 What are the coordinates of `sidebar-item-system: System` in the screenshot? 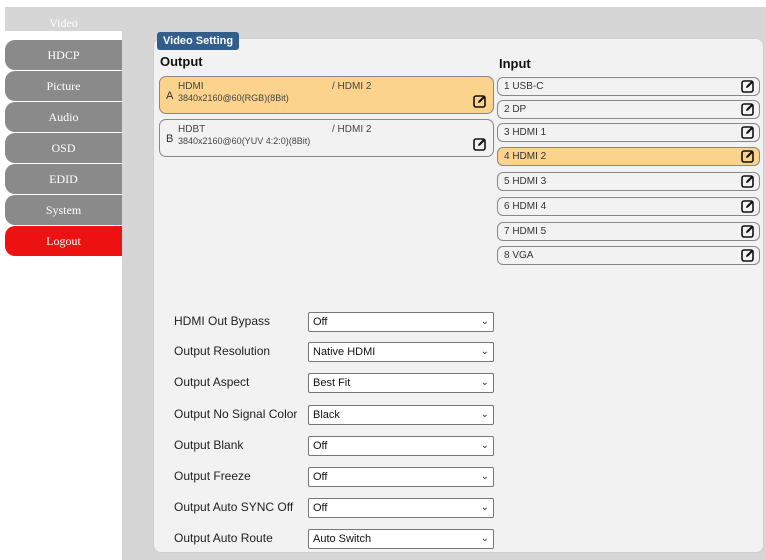 It's located at (63, 210).